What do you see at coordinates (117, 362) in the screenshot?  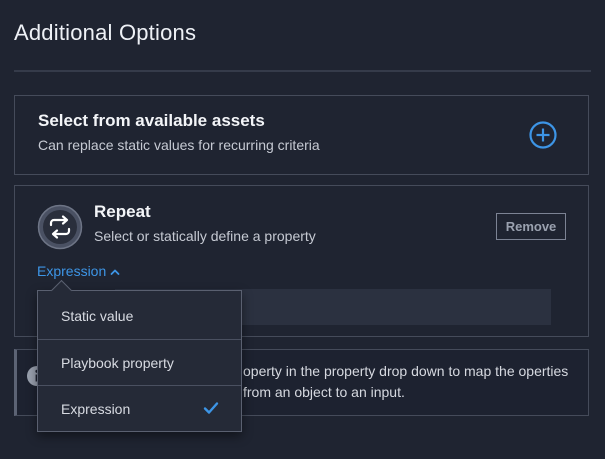 I see `option-label: Playbook property` at bounding box center [117, 362].